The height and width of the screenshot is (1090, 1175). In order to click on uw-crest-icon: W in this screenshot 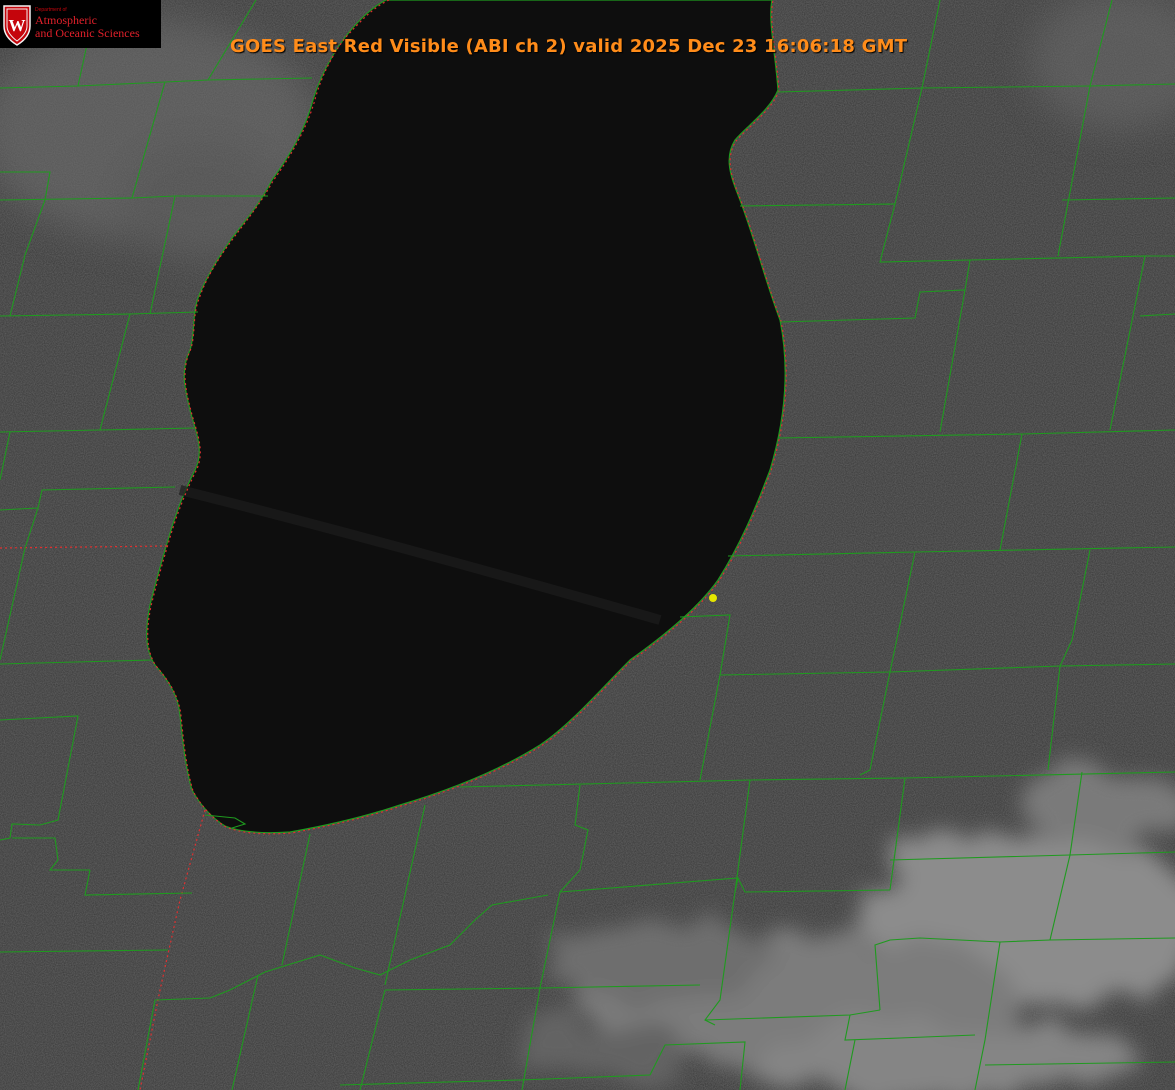, I will do `click(17, 25)`.